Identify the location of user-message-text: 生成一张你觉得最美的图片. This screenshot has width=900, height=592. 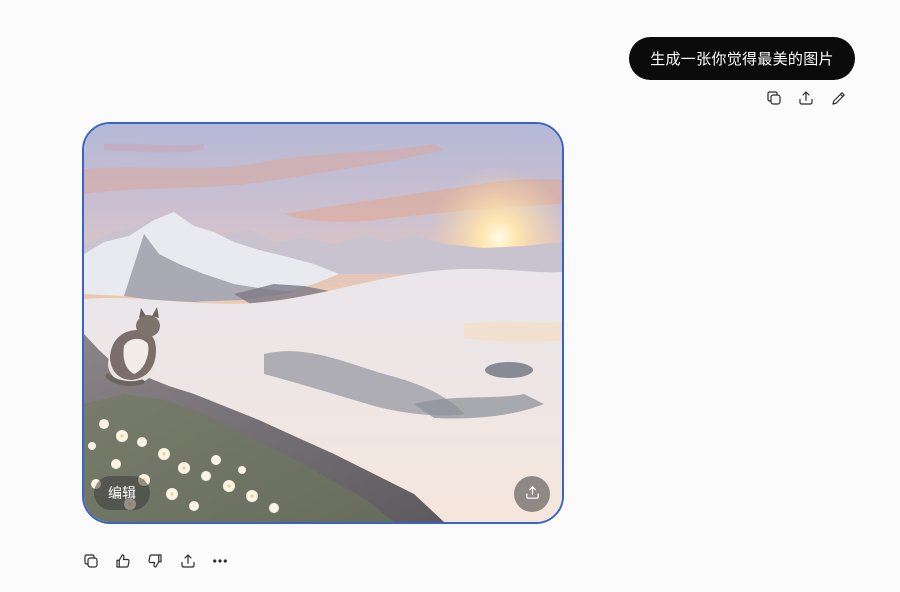
(742, 59).